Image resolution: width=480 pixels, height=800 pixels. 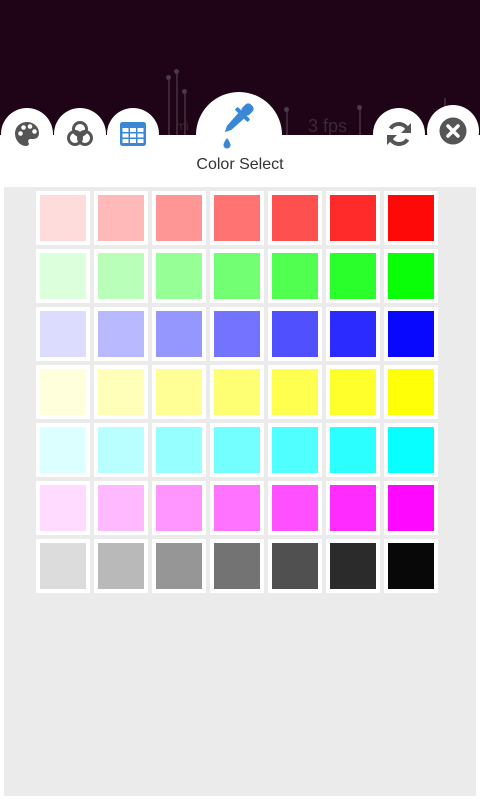 What do you see at coordinates (238, 126) in the screenshot?
I see `eyedropper-icon` at bounding box center [238, 126].